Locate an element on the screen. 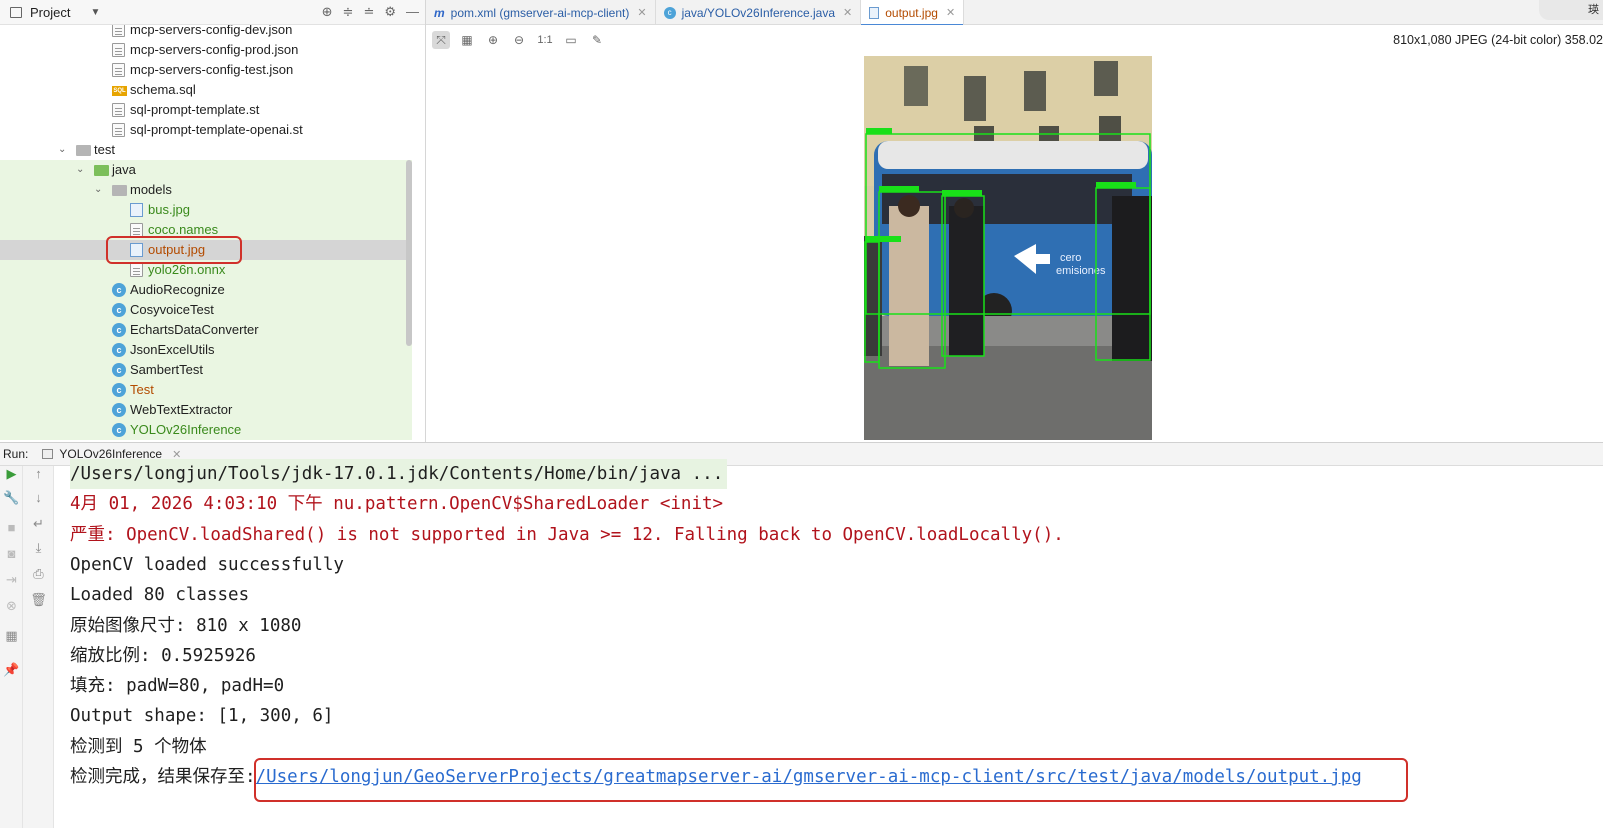  minimize-icon: — is located at coordinates (412, 12).